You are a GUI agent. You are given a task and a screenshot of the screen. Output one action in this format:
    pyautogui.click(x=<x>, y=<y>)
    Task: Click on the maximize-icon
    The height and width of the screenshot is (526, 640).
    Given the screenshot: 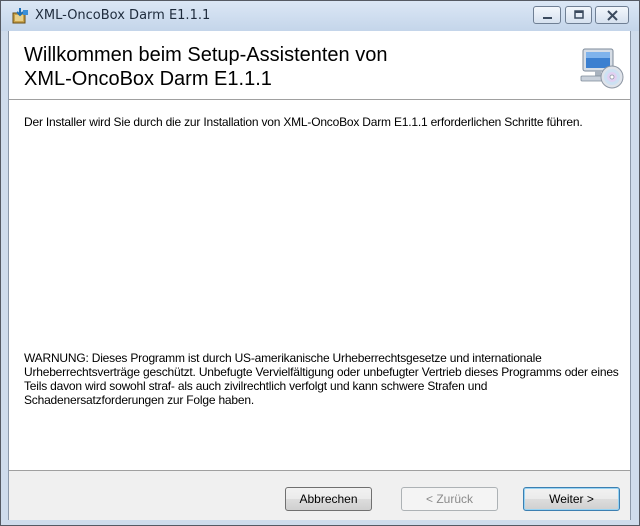 What is the action you would take?
    pyautogui.click(x=579, y=14)
    